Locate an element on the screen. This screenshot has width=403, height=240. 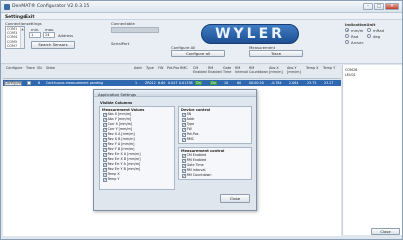
unit-radio-mmm is located at coordinates (347, 30).